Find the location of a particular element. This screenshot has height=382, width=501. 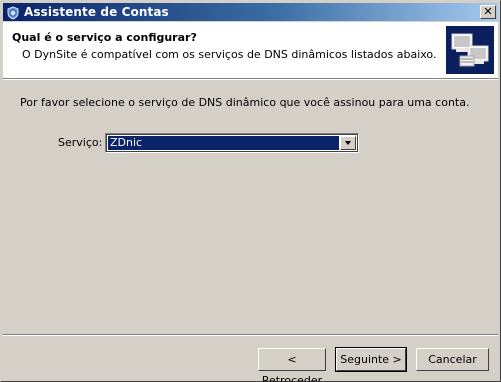

cancel-button: Cancelar is located at coordinates (452, 359).